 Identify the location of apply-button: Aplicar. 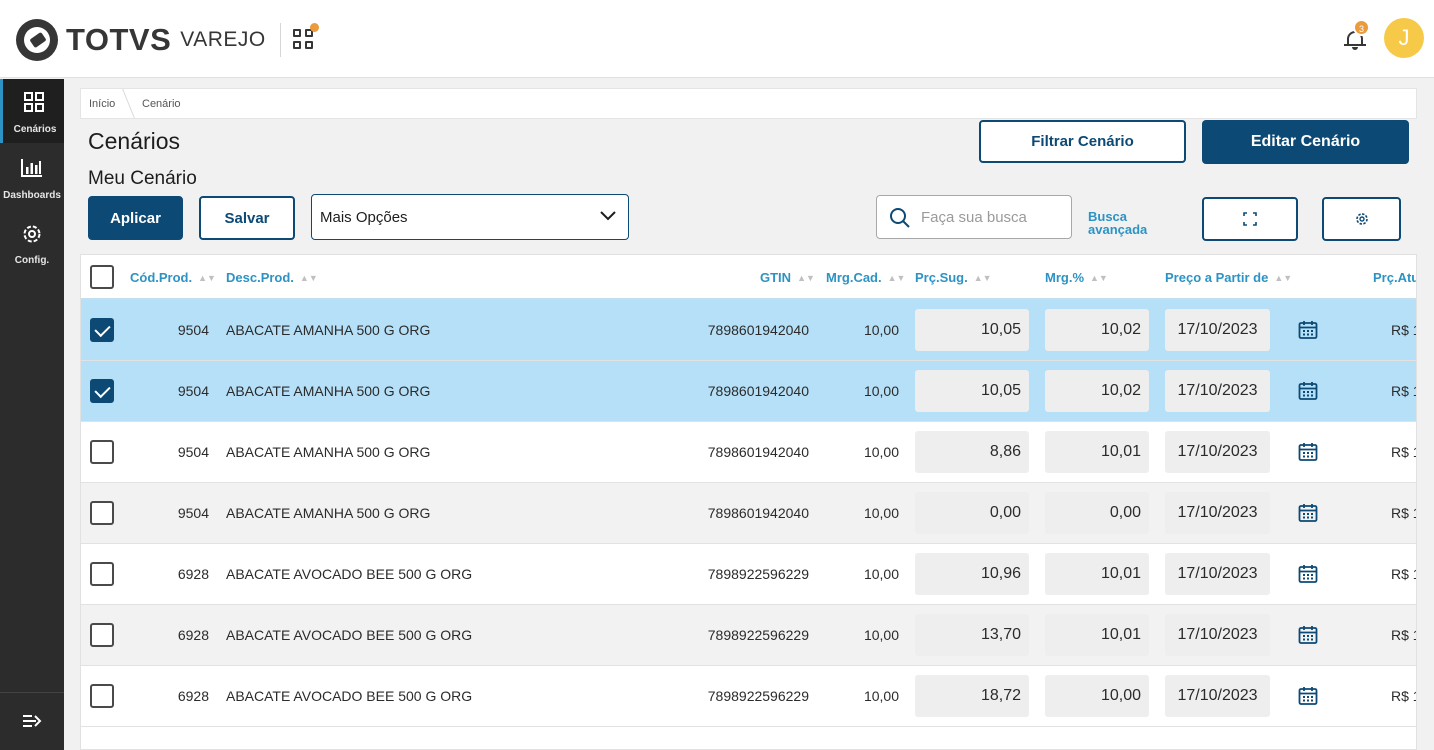
(135, 218).